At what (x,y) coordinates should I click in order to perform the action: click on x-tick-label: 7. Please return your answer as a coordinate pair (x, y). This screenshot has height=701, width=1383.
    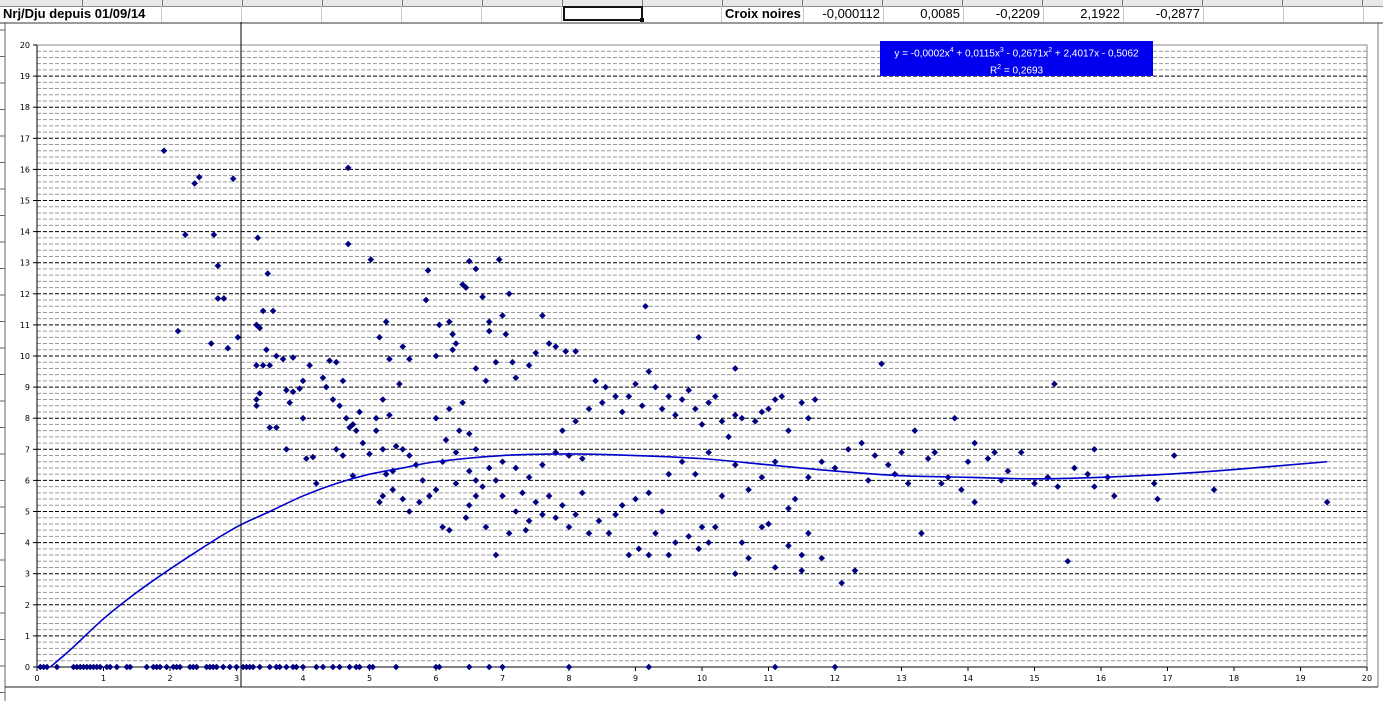
    Looking at the image, I should click on (502, 678).